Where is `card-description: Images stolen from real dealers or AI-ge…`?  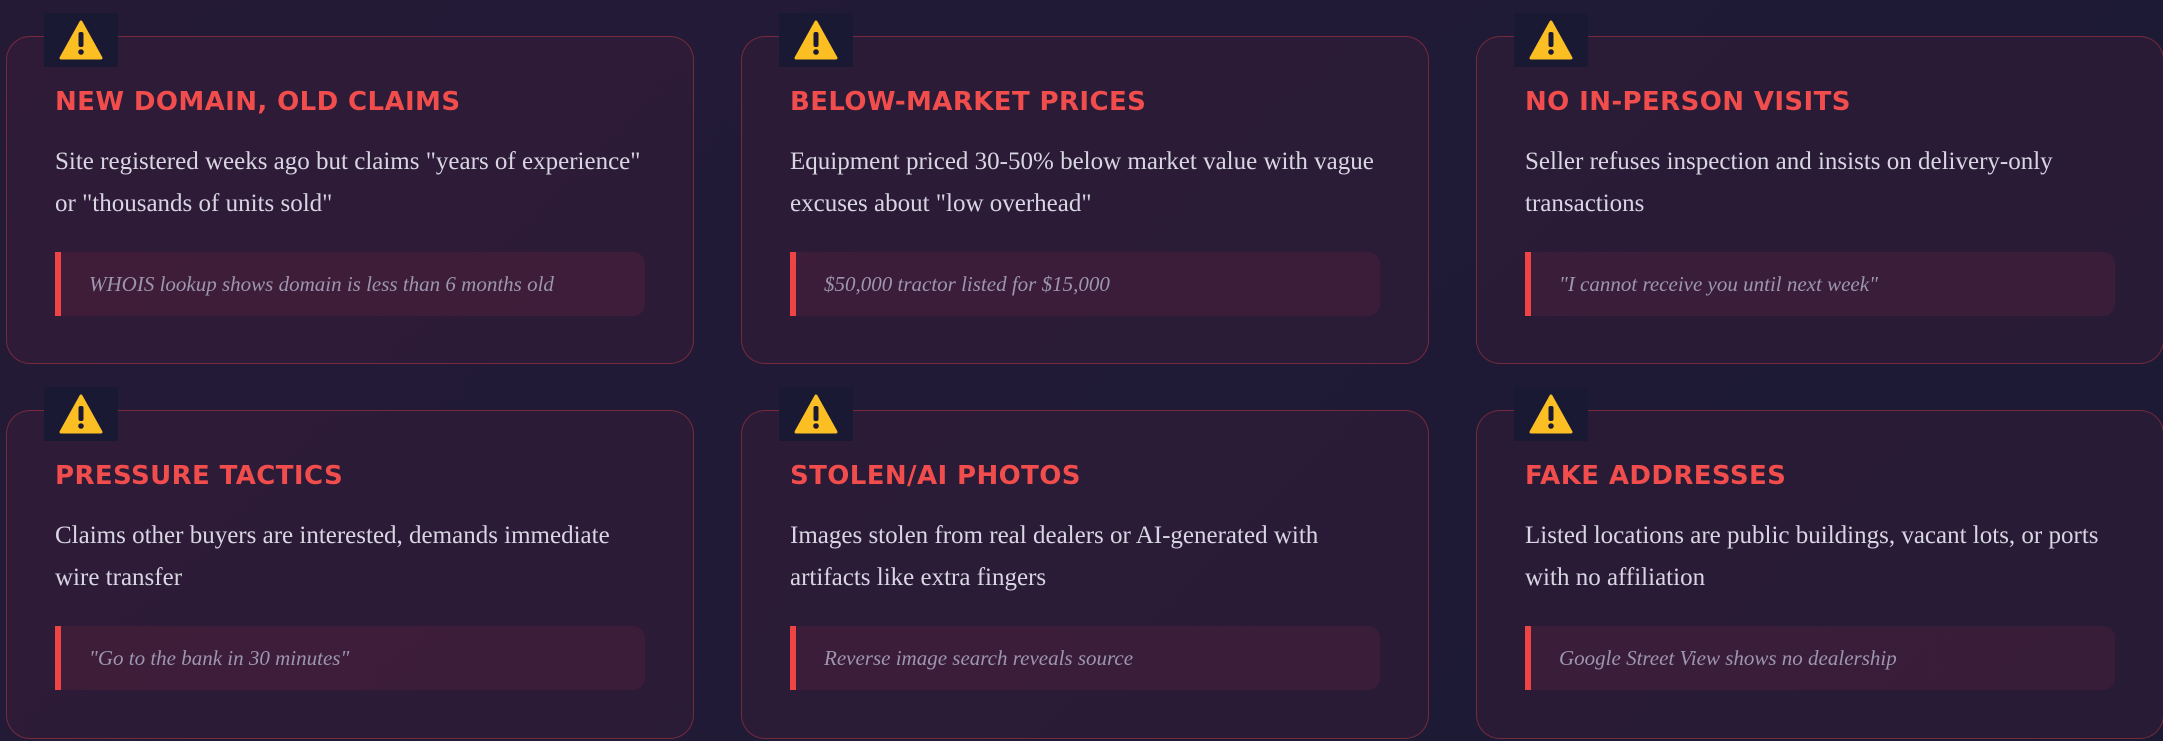
card-description: Images stolen from real dealers or AI-ge… is located at coordinates (1054, 556).